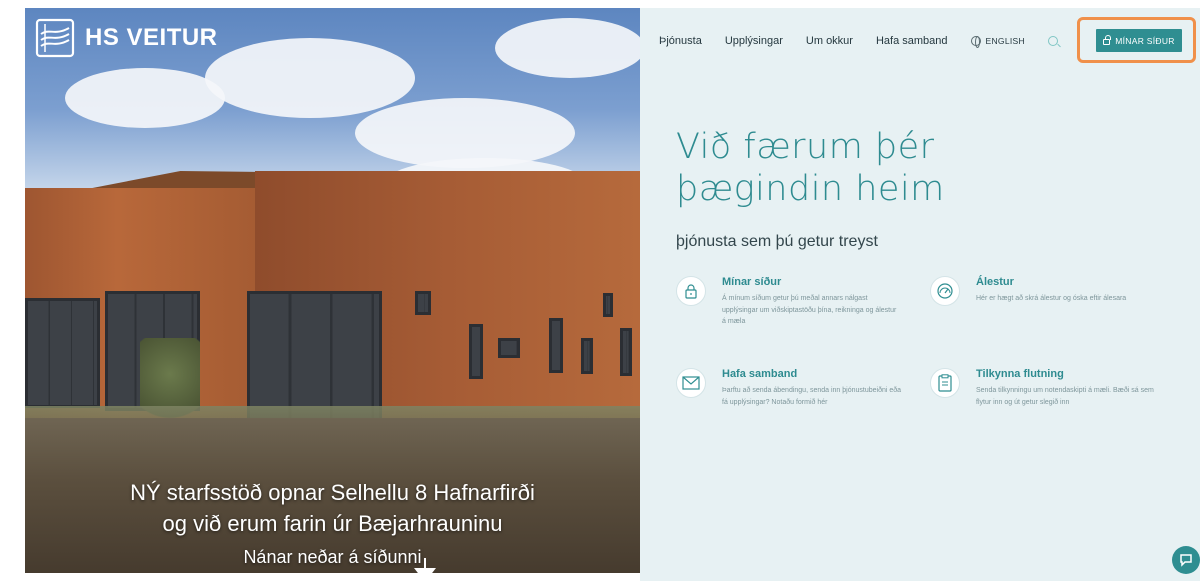 The width and height of the screenshot is (1200, 581). I want to click on search-icon, so click(1052, 41).